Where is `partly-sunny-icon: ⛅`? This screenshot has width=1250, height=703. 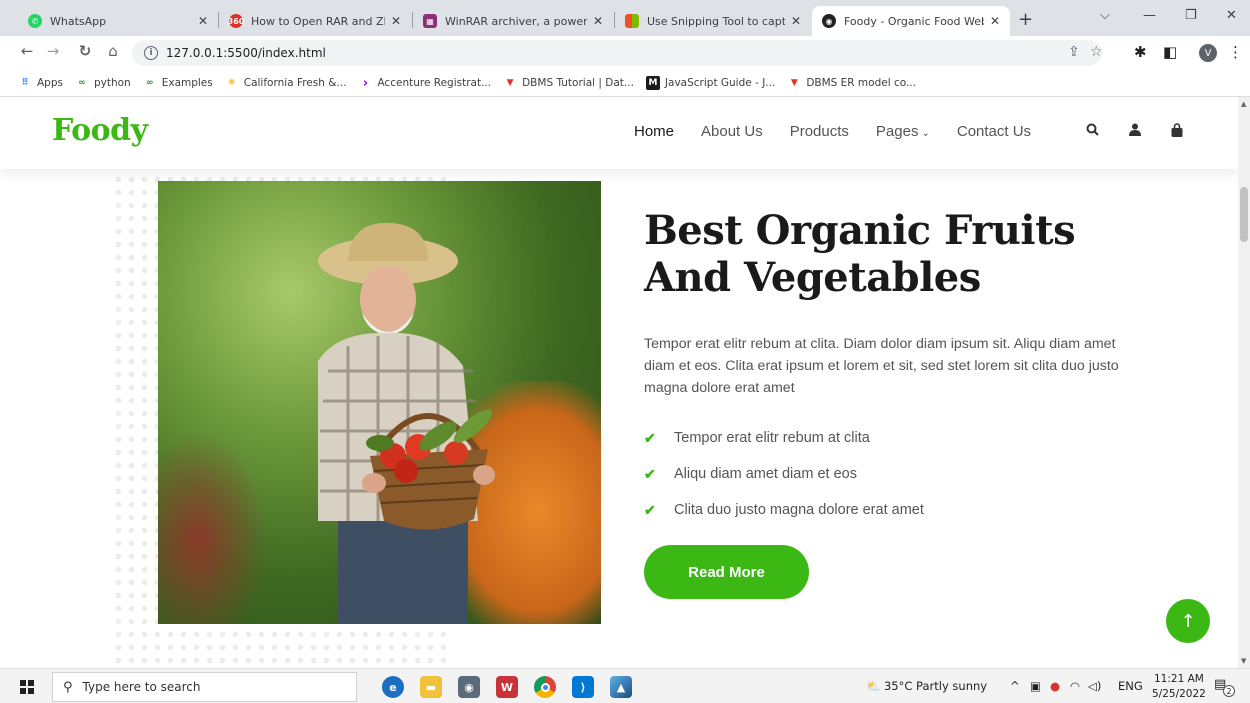
partly-sunny-icon: ⛅ is located at coordinates (873, 686).